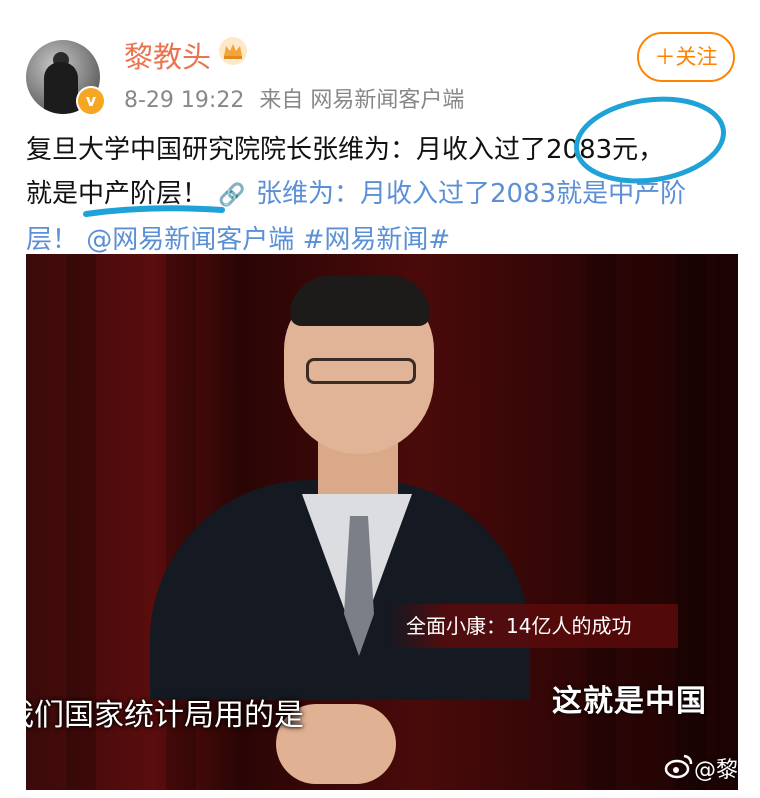  I want to click on post-line-2: 就是中产阶层！ 🔗 张维为：月收入过了2083就是中产阶, so click(382, 195).